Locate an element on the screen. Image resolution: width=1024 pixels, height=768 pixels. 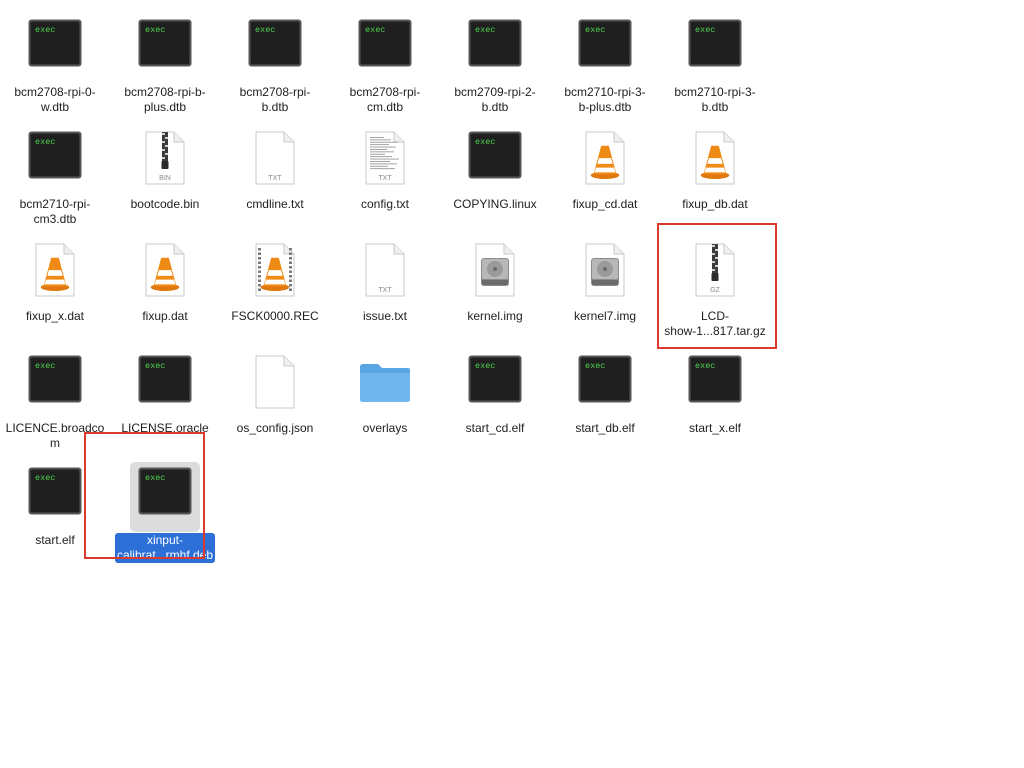
file-name-line: bcm2708-rpi-0- is located at coordinates (55, 92).